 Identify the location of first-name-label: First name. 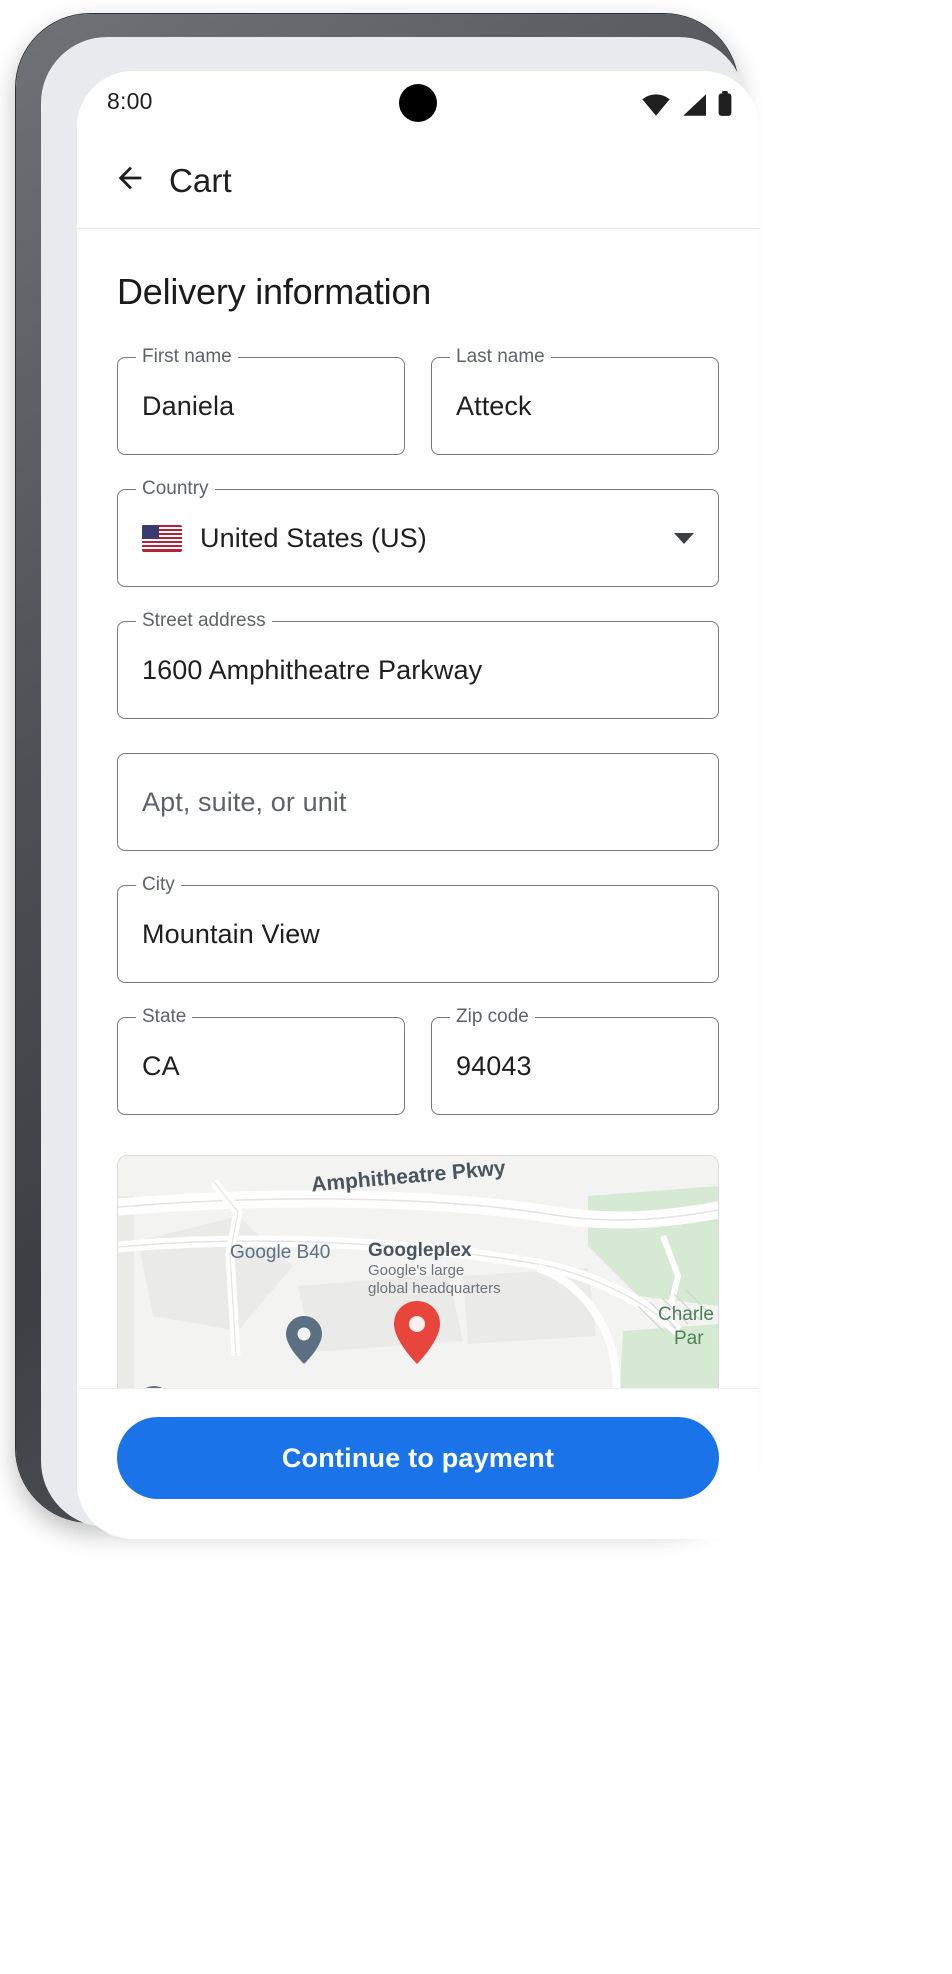
(187, 357).